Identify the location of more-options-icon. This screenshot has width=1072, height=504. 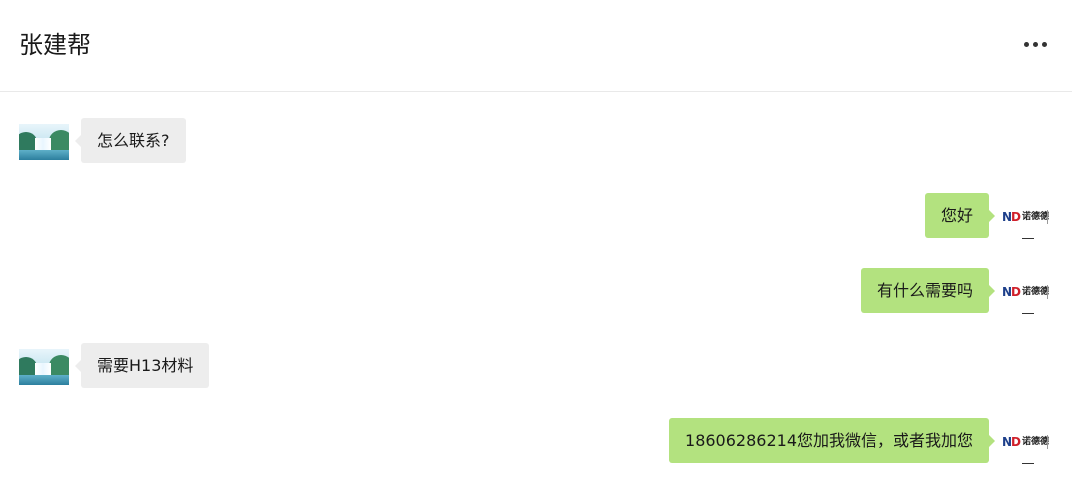
(1036, 45).